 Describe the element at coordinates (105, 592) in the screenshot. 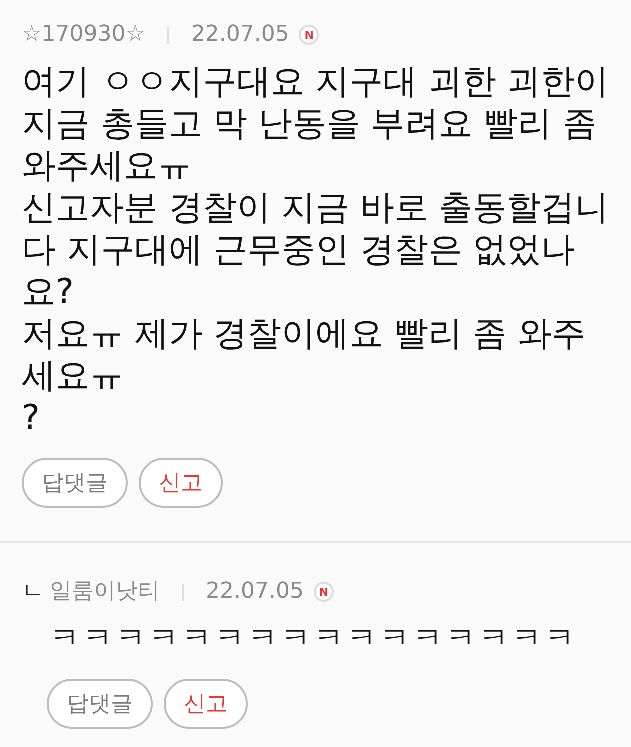

I see `author-name: 일룸이낫티` at that location.